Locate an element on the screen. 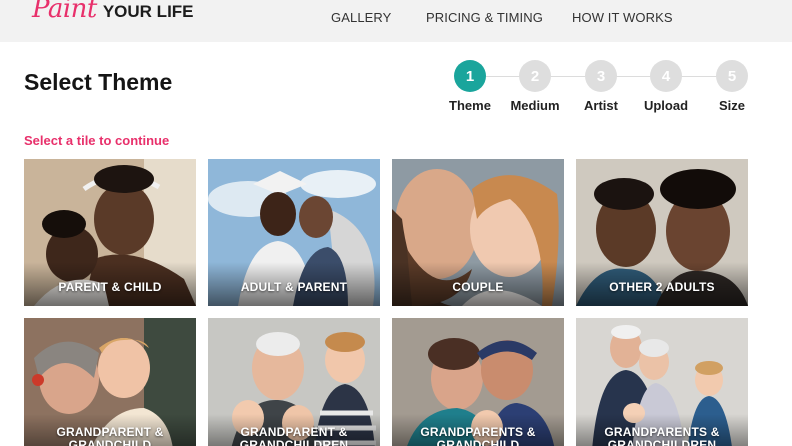 The image size is (792, 446). step-theme: 1 Theme is located at coordinates (470, 86).